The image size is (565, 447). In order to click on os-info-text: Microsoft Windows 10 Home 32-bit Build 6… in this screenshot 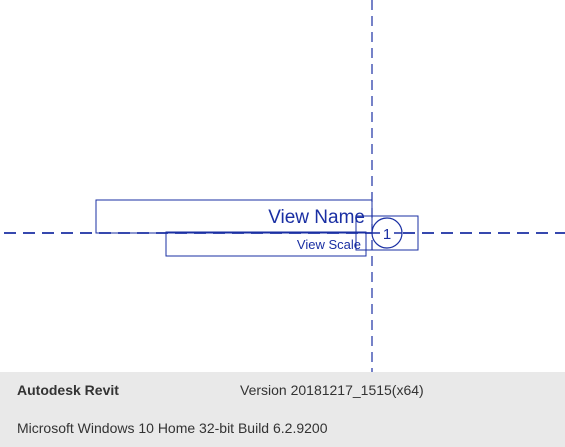, I will do `click(172, 428)`.